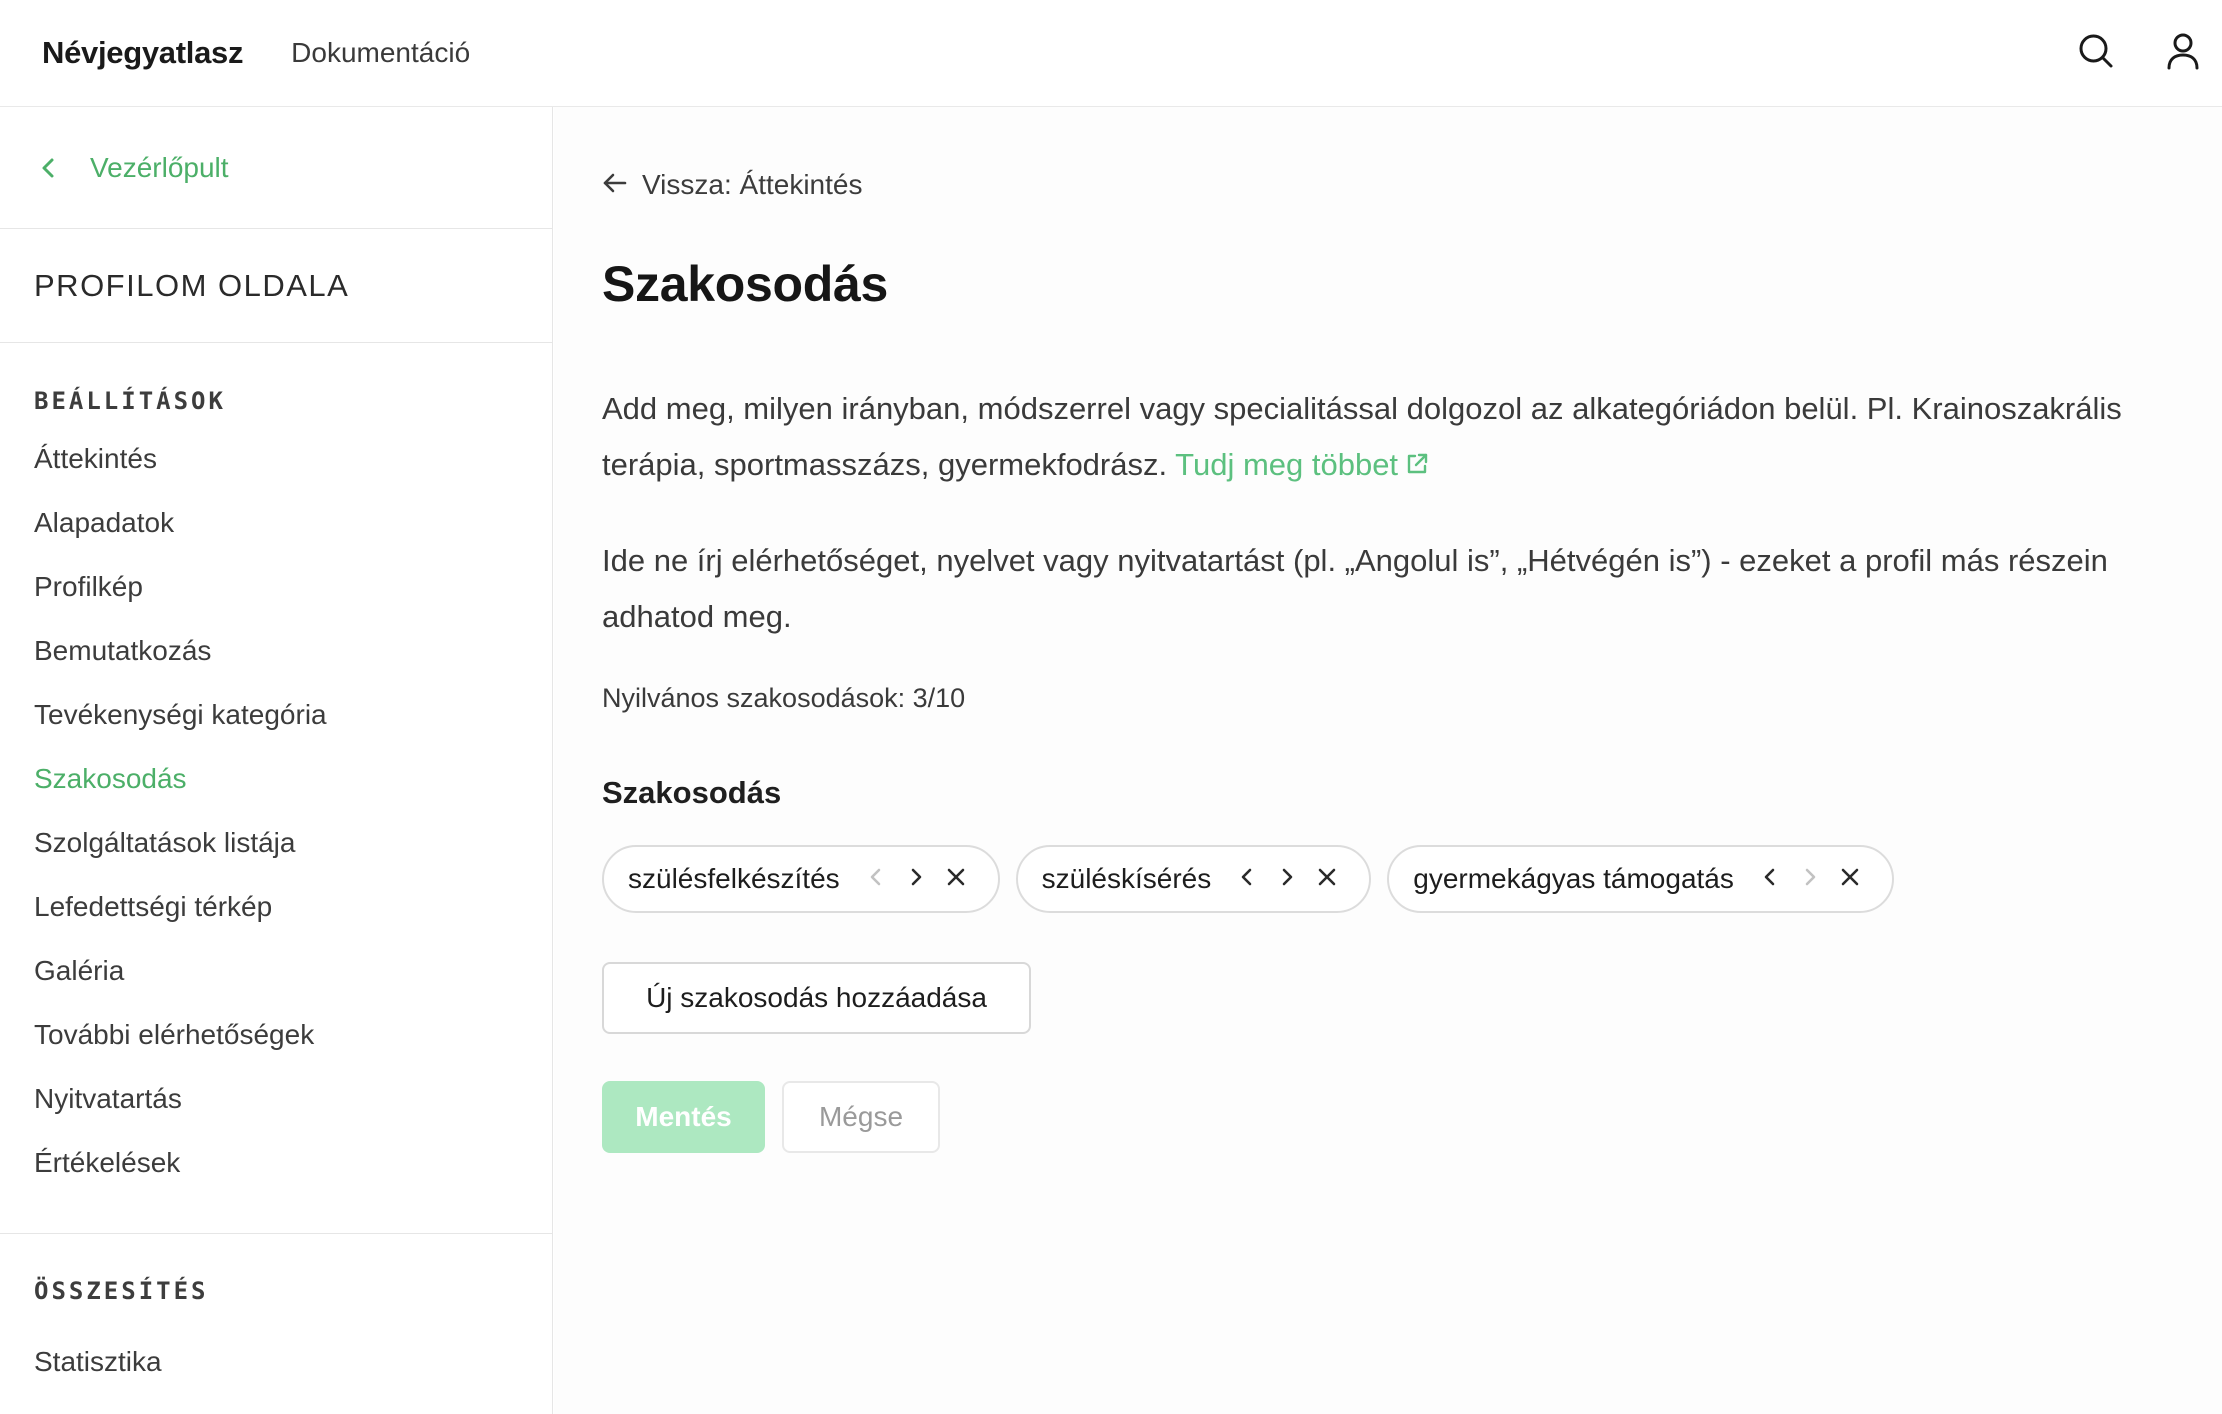  I want to click on sidebar-item-szakosodas: Szakosodás, so click(180, 779).